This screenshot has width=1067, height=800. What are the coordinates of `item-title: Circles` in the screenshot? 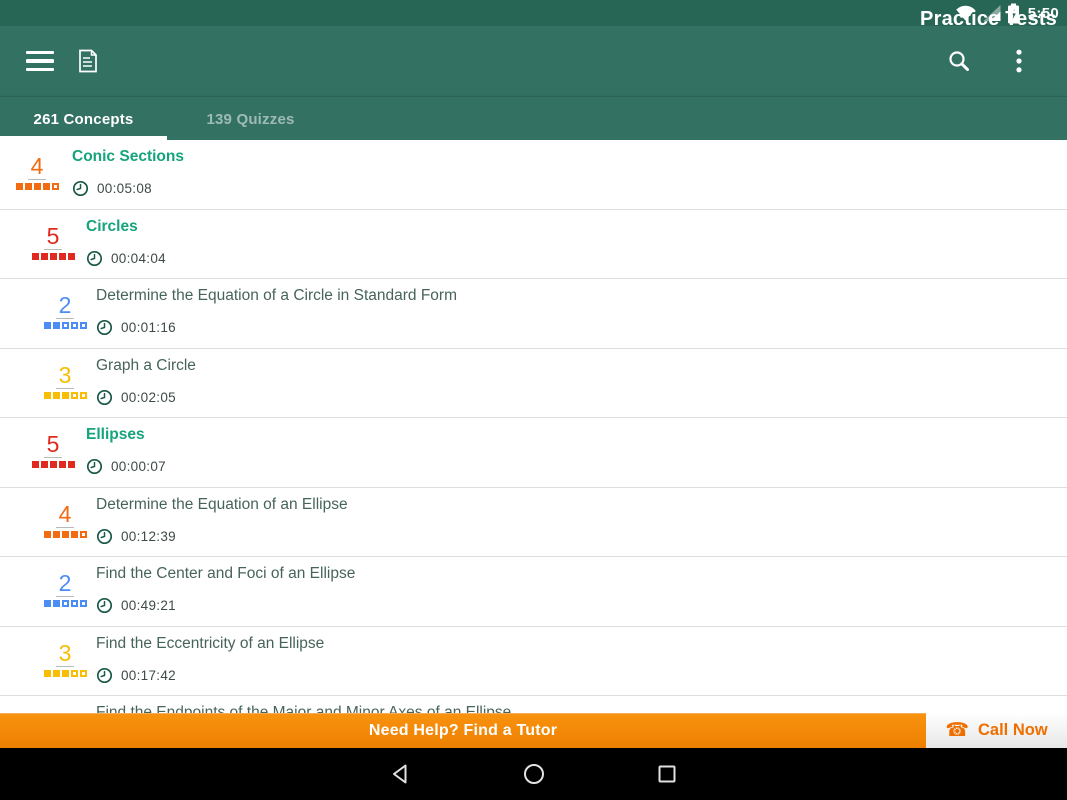 It's located at (112, 226).